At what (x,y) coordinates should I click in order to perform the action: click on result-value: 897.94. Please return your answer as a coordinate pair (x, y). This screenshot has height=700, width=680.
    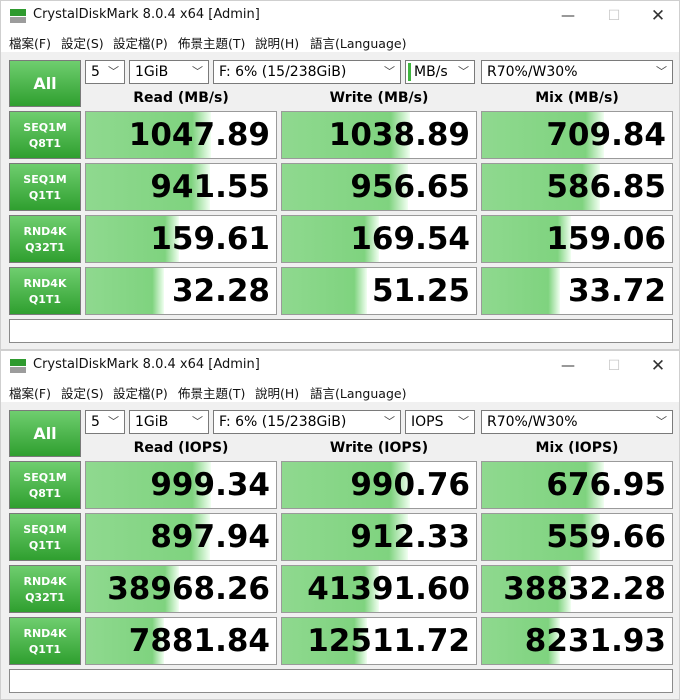
    Looking at the image, I should click on (210, 537).